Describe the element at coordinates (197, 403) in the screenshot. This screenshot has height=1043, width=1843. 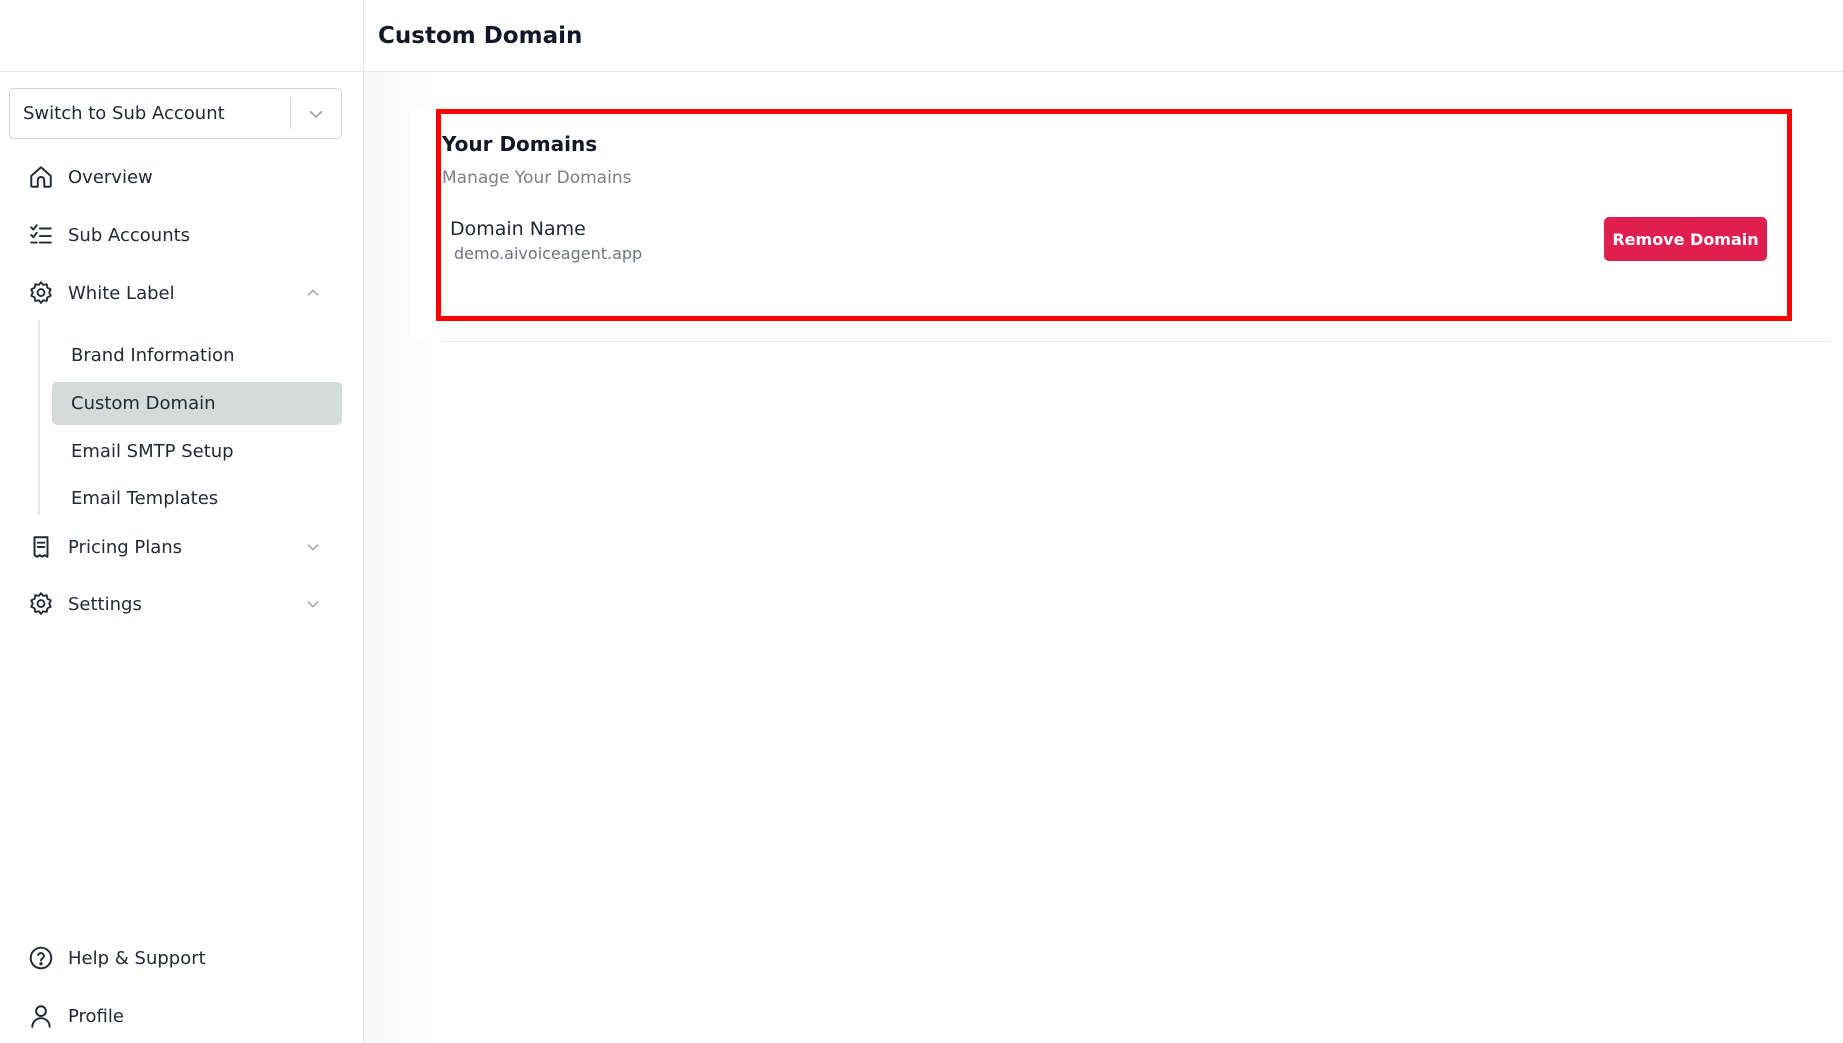
I see `sidebar-subitem-custom-domain: Custom Domain` at that location.